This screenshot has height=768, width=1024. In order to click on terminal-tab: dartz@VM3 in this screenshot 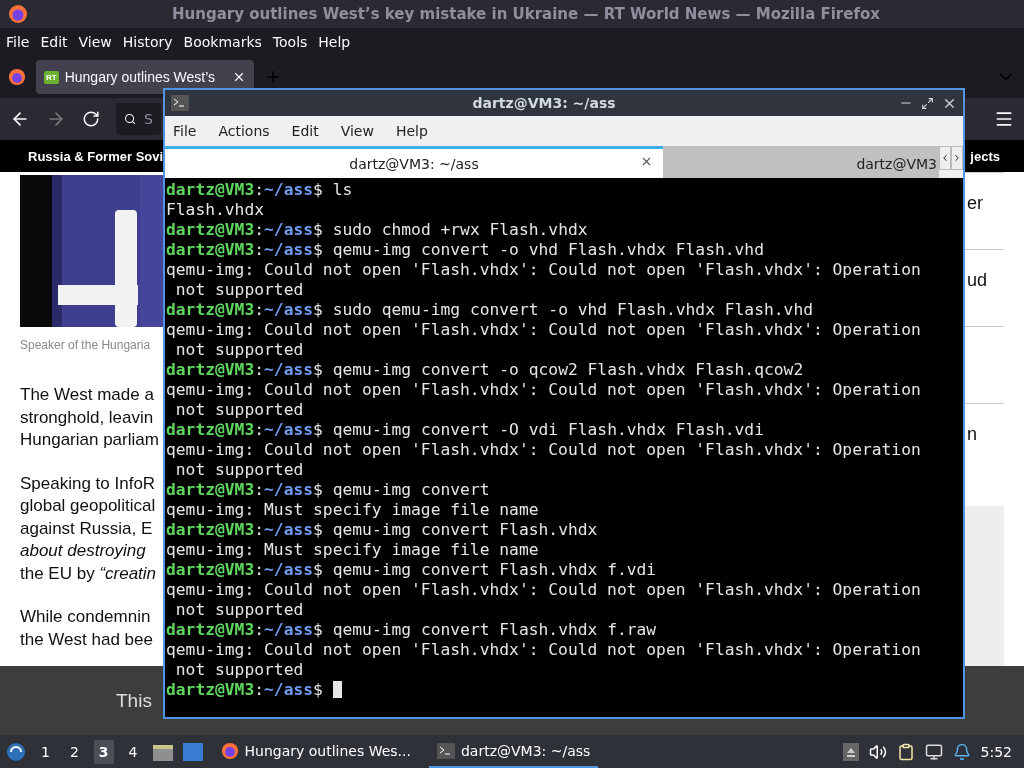, I will do `click(801, 162)`.